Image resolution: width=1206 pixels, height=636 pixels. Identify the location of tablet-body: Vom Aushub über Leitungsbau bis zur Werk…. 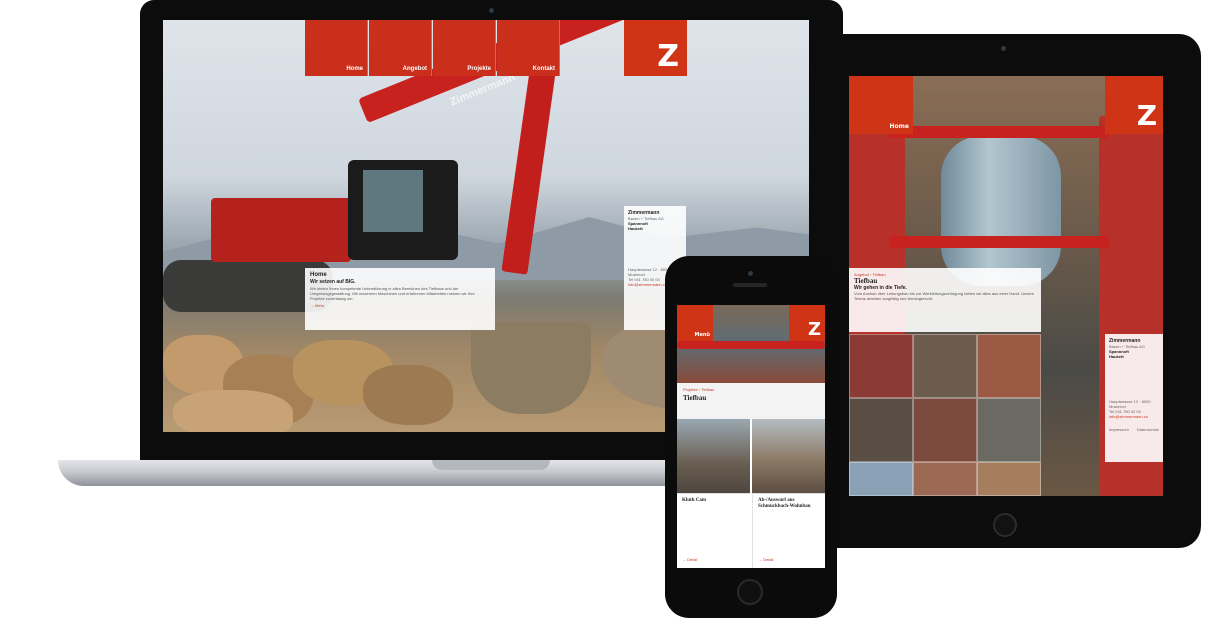
(944, 296).